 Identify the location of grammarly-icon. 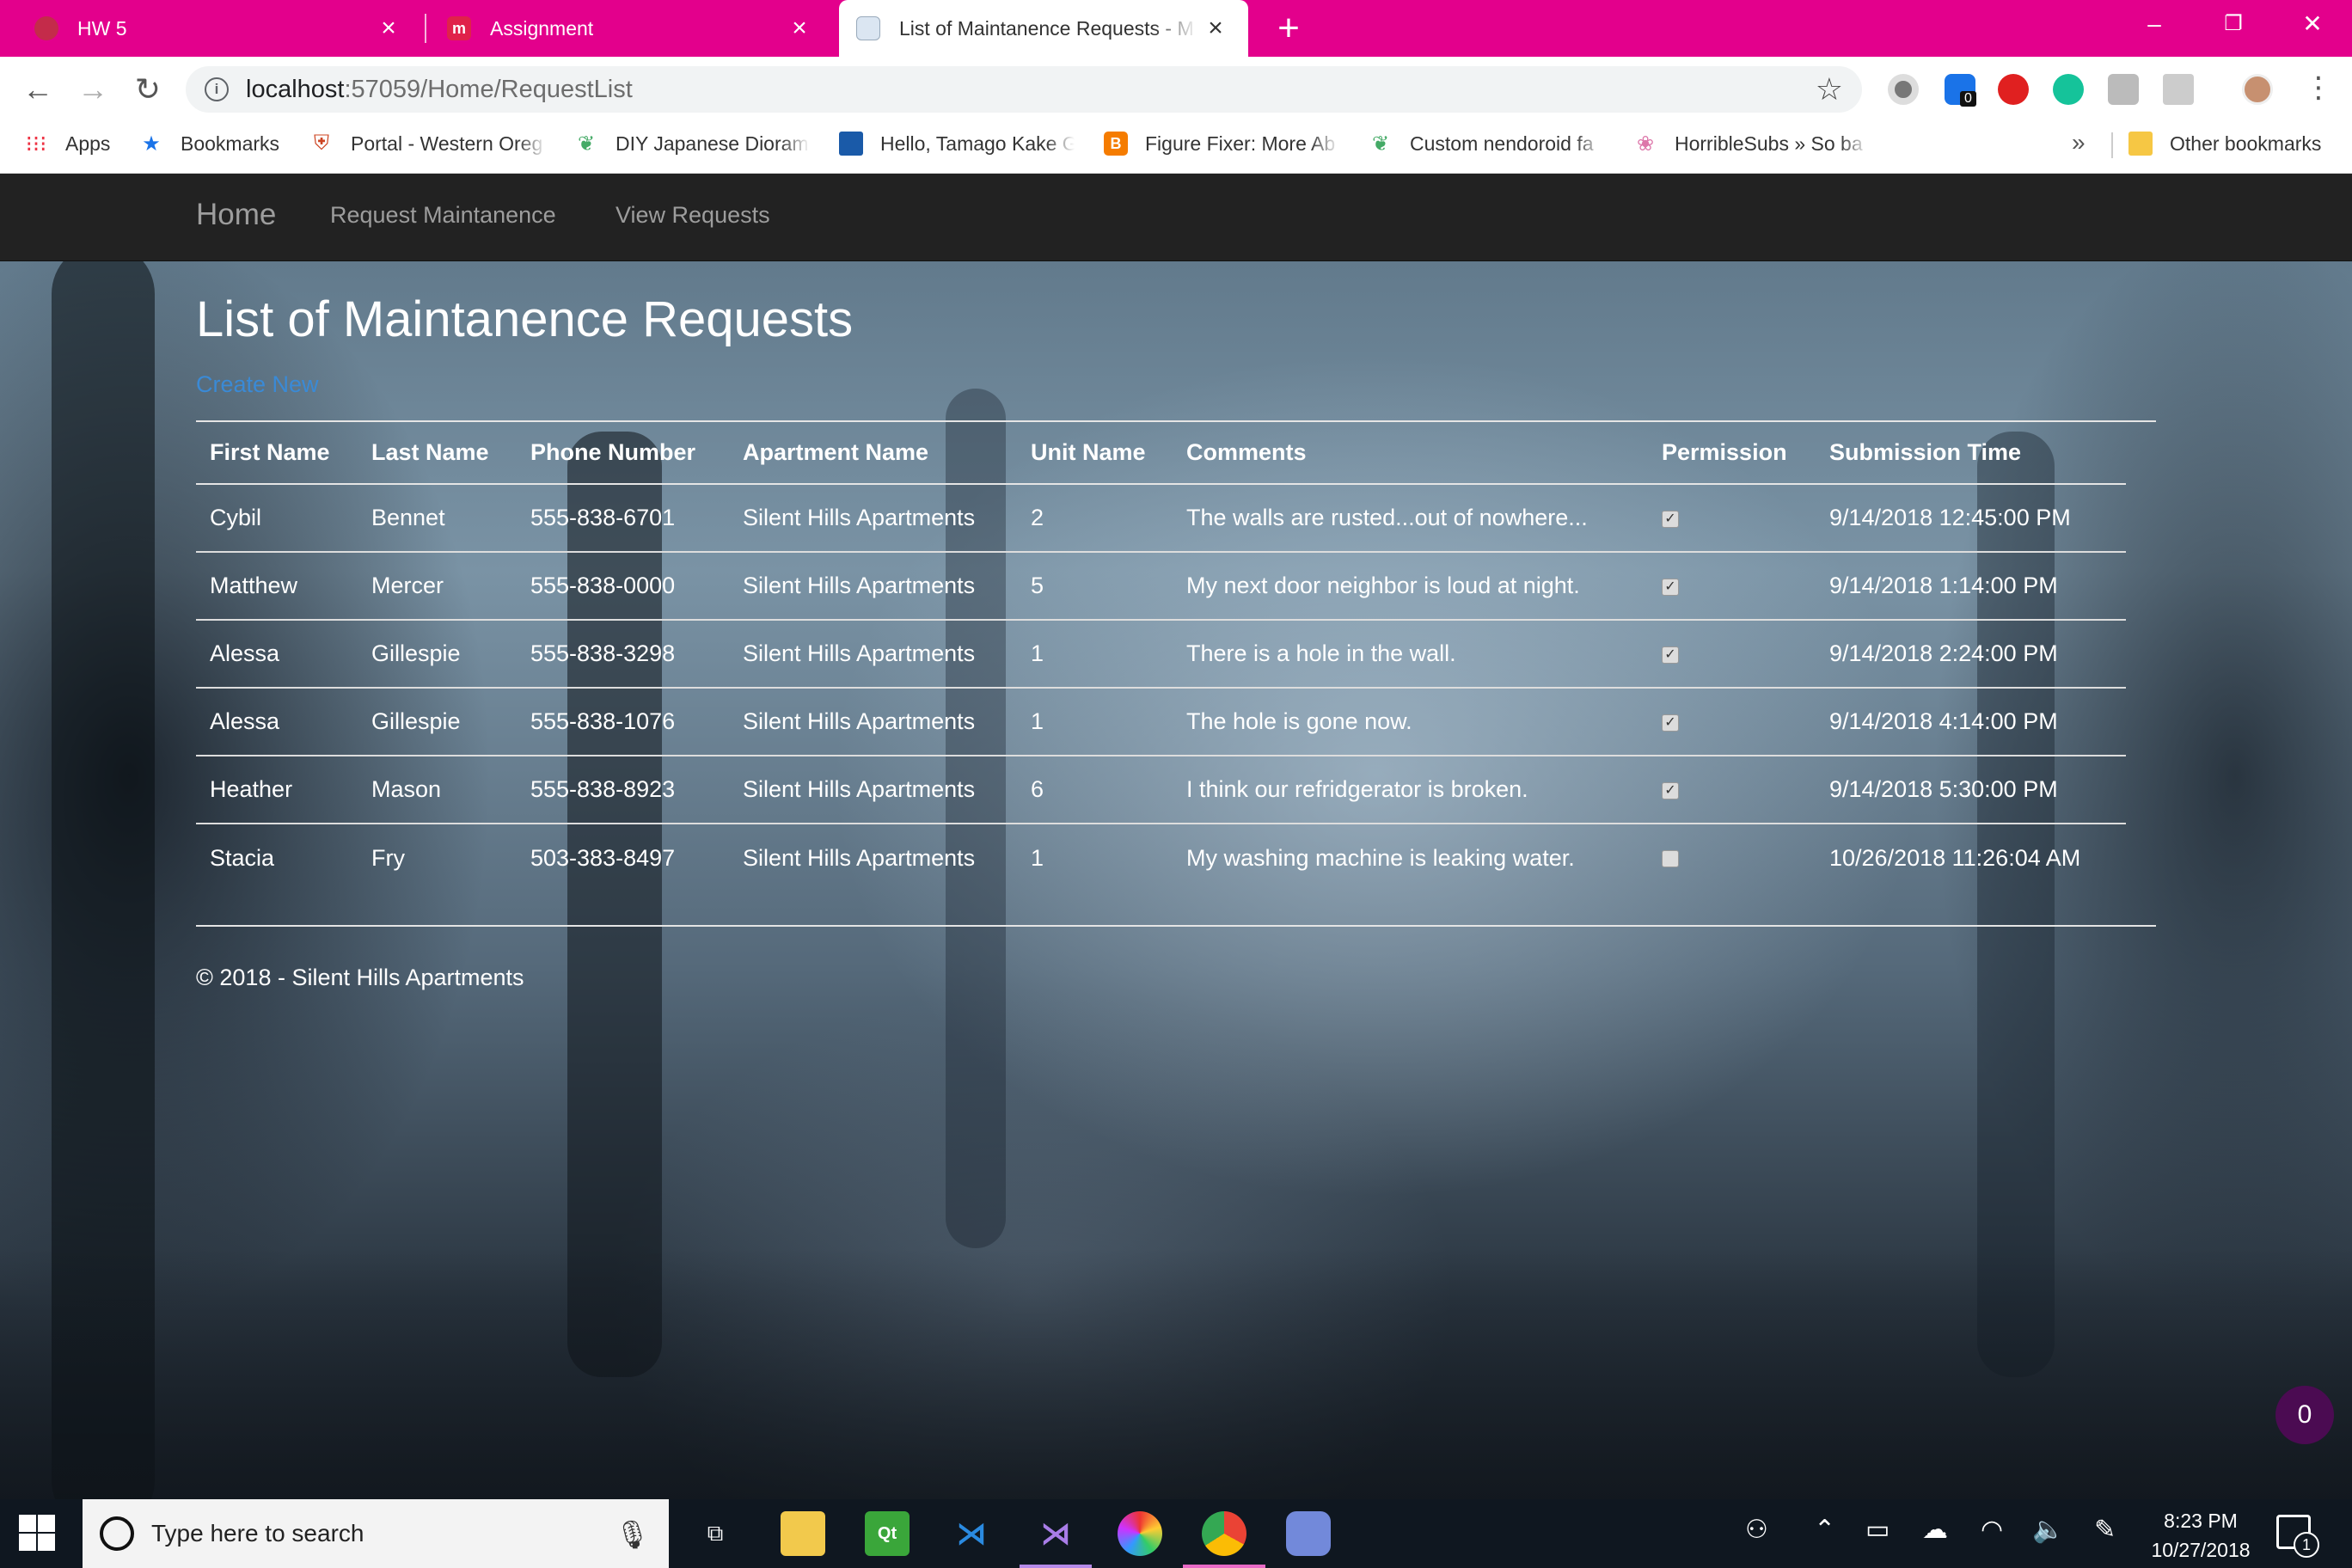
(2068, 89).